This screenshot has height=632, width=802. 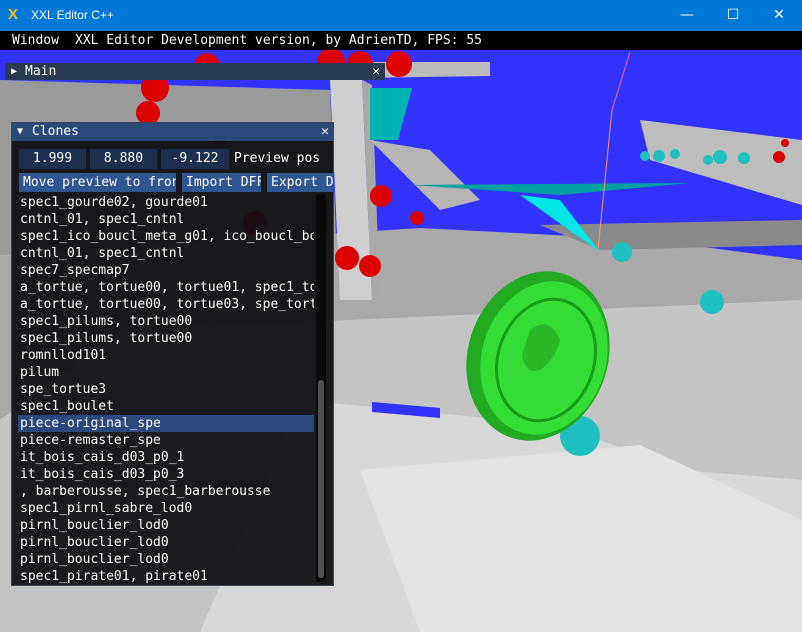 I want to click on clones-header: ▼ Clones ✕, so click(x=172, y=132).